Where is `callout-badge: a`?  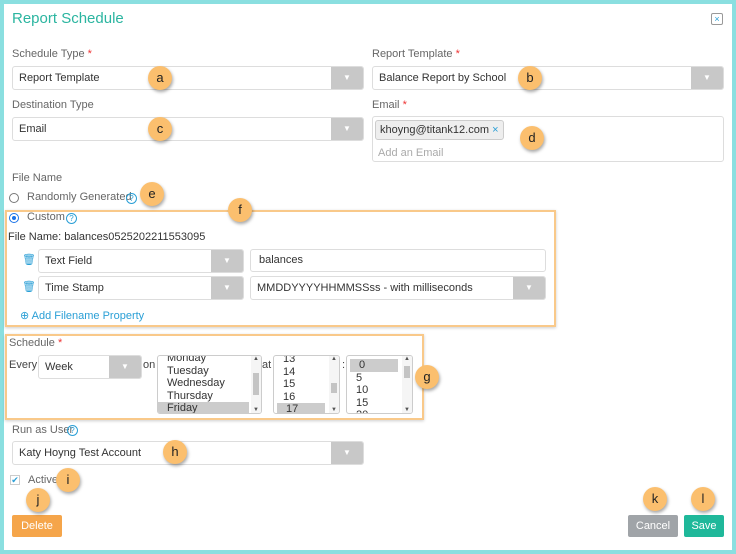
callout-badge: a is located at coordinates (160, 78).